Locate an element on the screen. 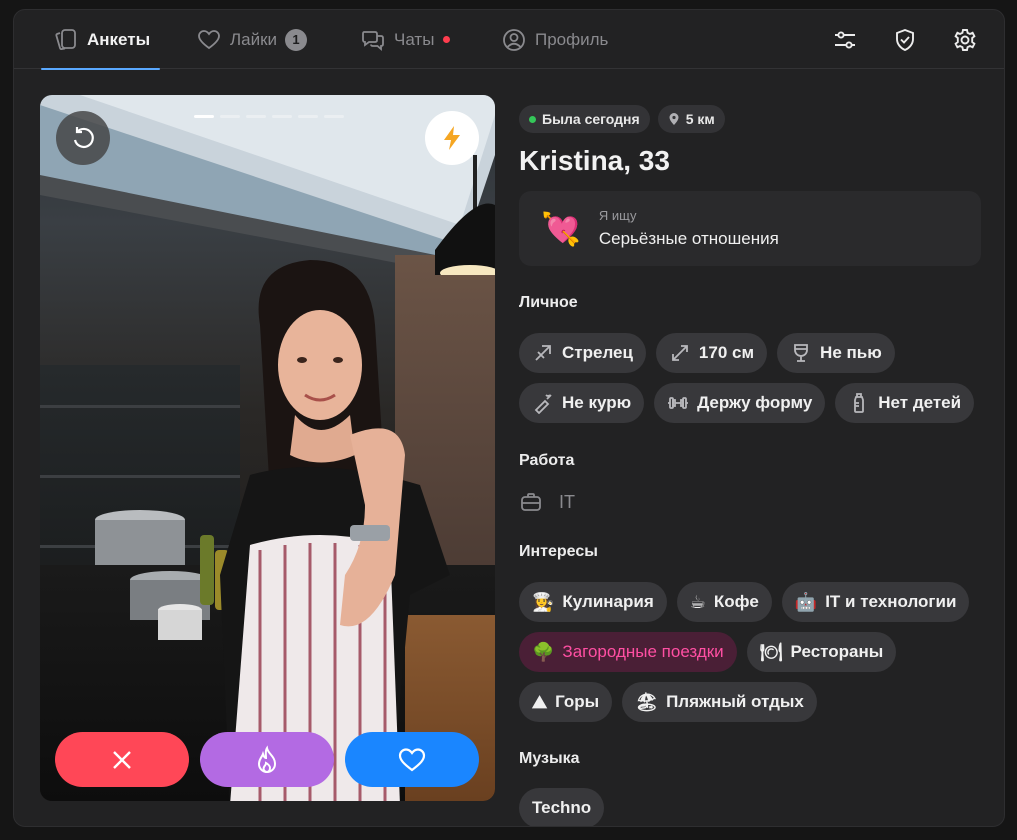  personal-chip: Стрелец is located at coordinates (582, 353).